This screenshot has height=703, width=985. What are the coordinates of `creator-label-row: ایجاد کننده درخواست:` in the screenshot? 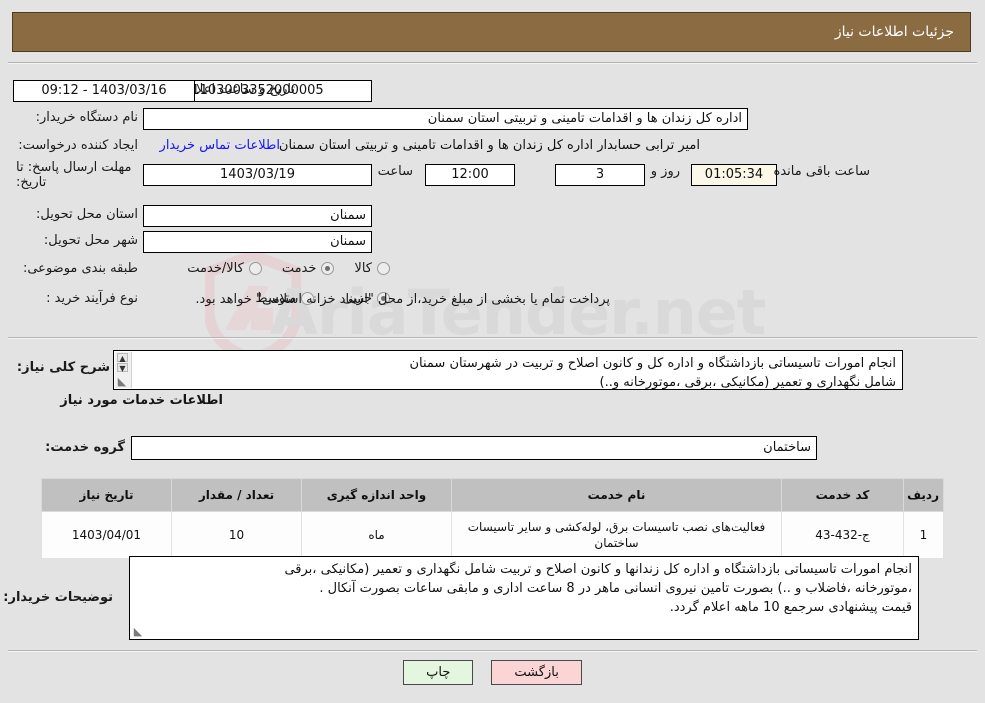 It's located at (75, 145).